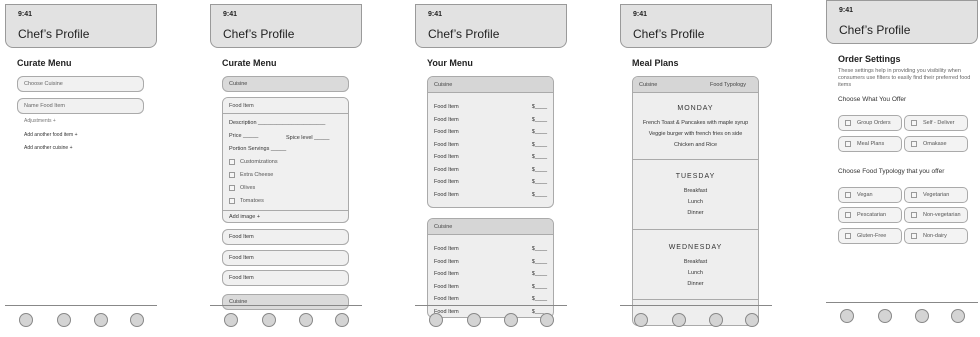 Image resolution: width=980 pixels, height=337 pixels. What do you see at coordinates (285, 84) in the screenshot?
I see `cuisine-select: Cuisine` at bounding box center [285, 84].